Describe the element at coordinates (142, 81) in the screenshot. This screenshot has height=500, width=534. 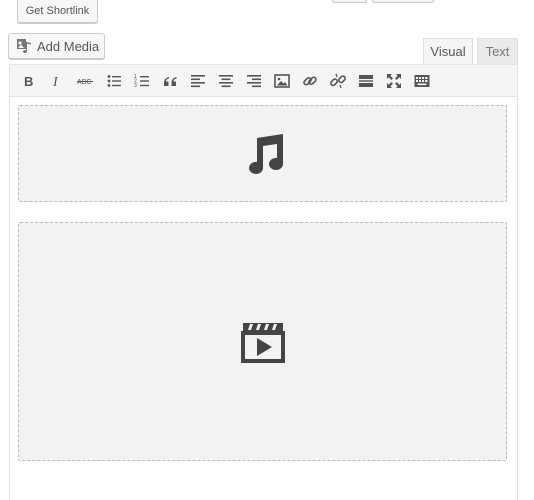
I see `numbered-list-icon: 1 2 3` at that location.